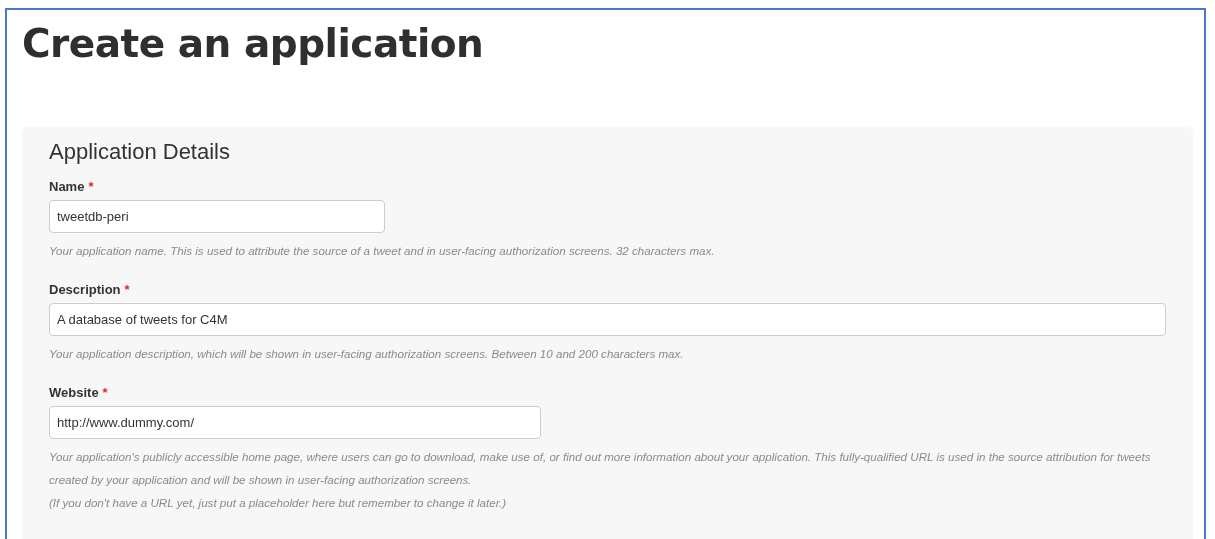  Describe the element at coordinates (217, 216) in the screenshot. I see `text-field: tweetdb-peri` at that location.